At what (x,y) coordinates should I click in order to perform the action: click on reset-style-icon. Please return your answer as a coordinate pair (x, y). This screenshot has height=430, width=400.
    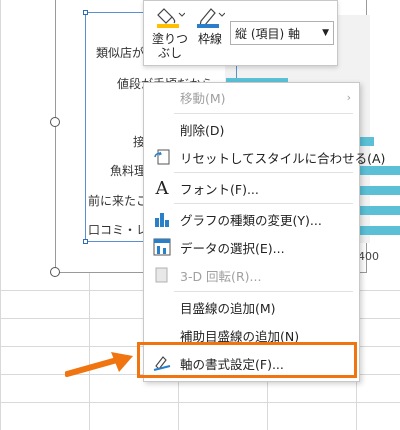
    Looking at the image, I should click on (162, 157).